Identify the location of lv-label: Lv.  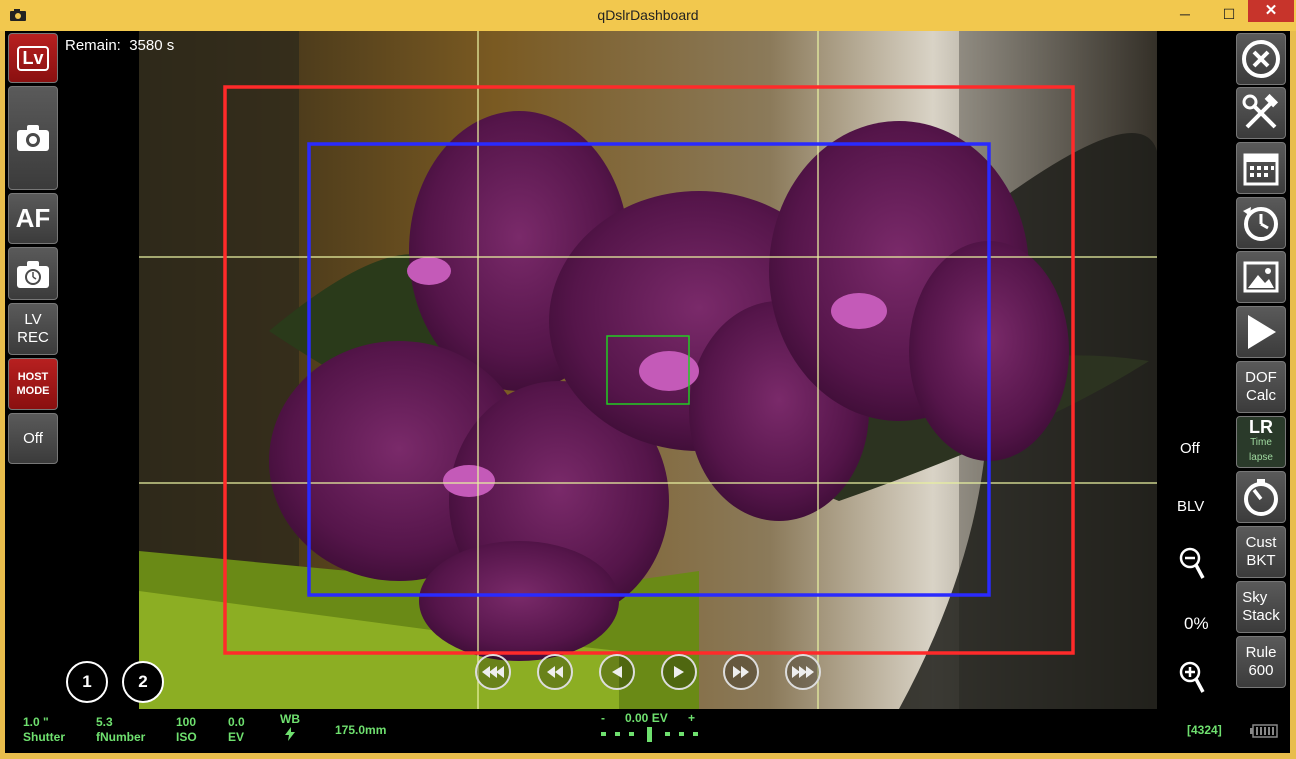
(33, 58).